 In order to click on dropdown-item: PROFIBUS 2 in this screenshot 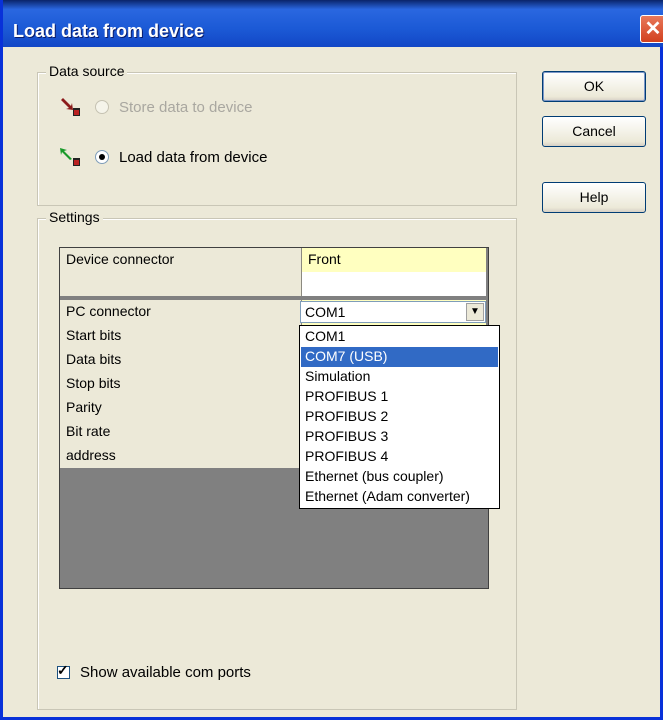, I will do `click(399, 417)`.